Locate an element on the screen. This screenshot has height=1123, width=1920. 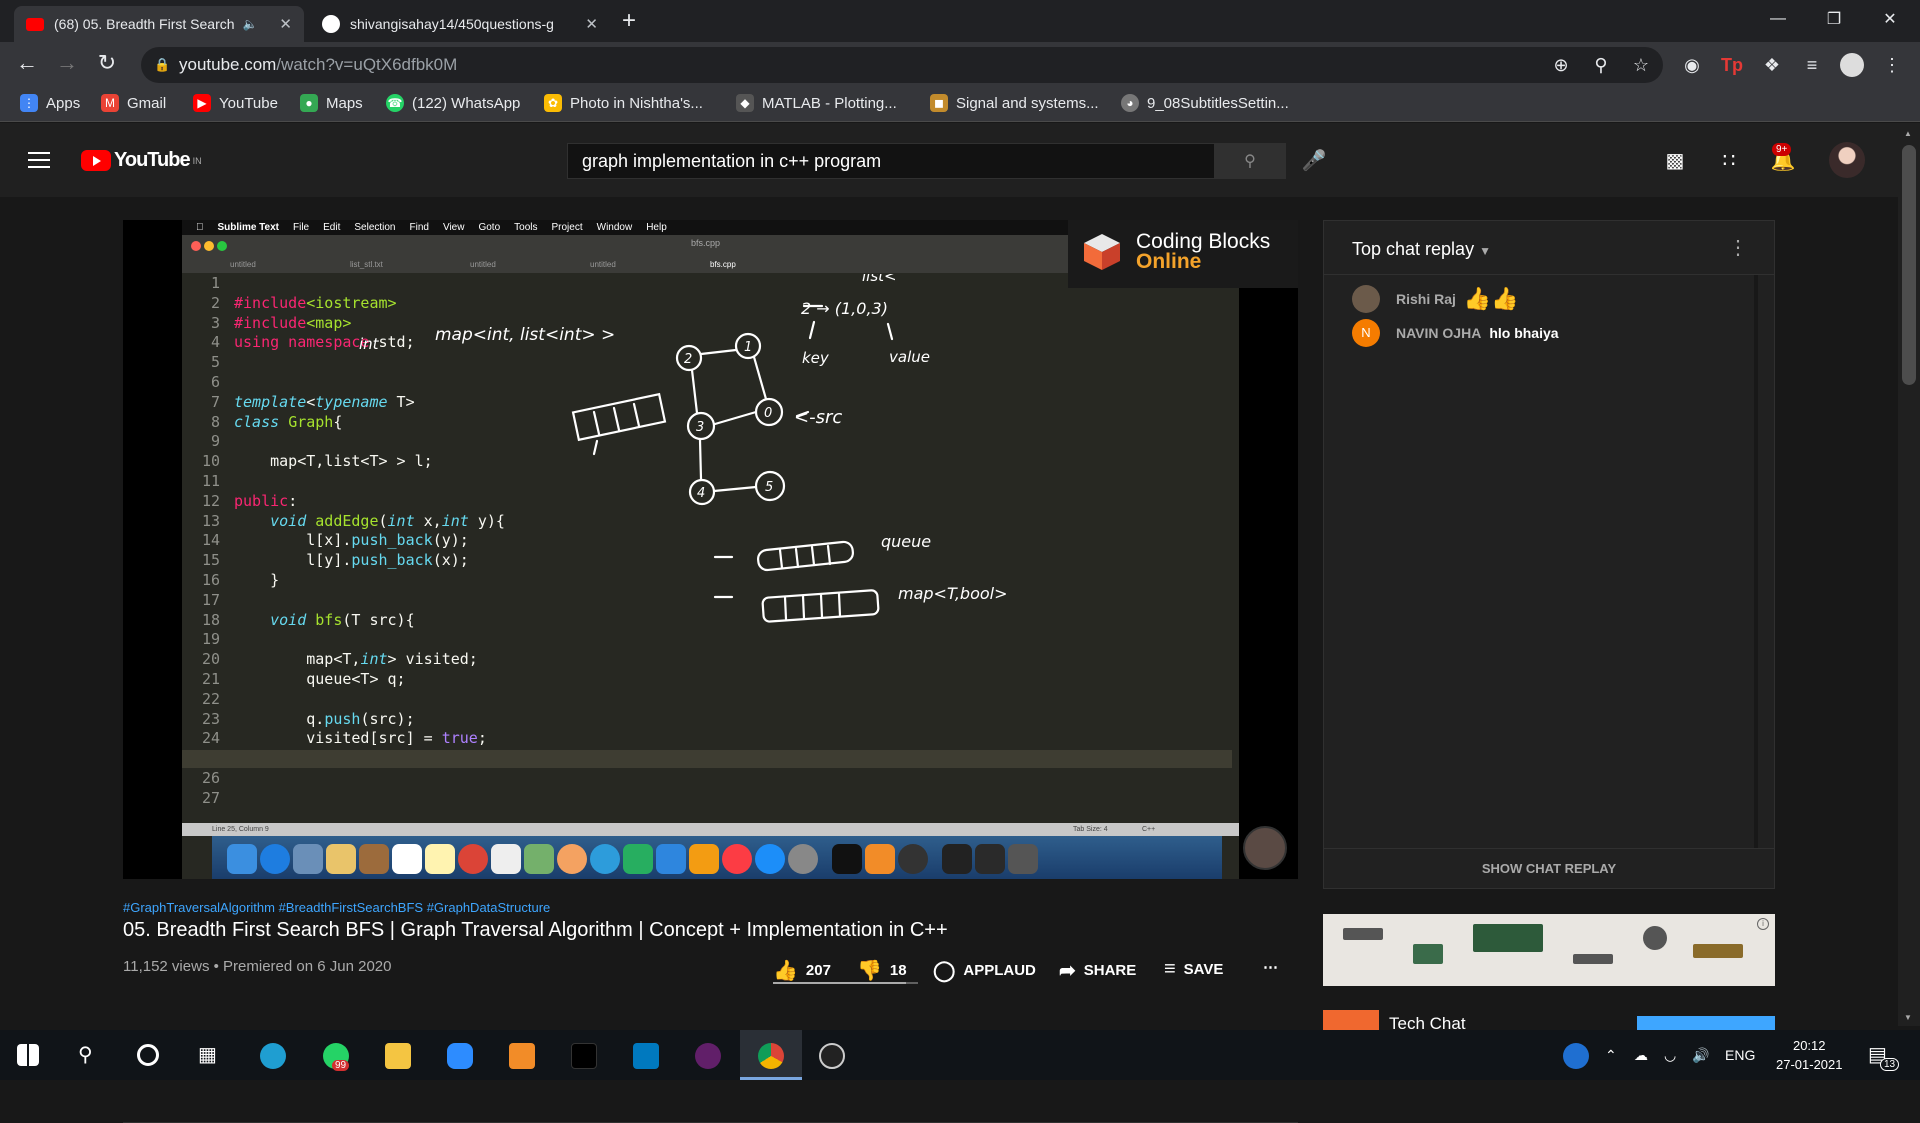
chat-mode-dropdown: Top chat replay ▼ is located at coordinates (1421, 249).